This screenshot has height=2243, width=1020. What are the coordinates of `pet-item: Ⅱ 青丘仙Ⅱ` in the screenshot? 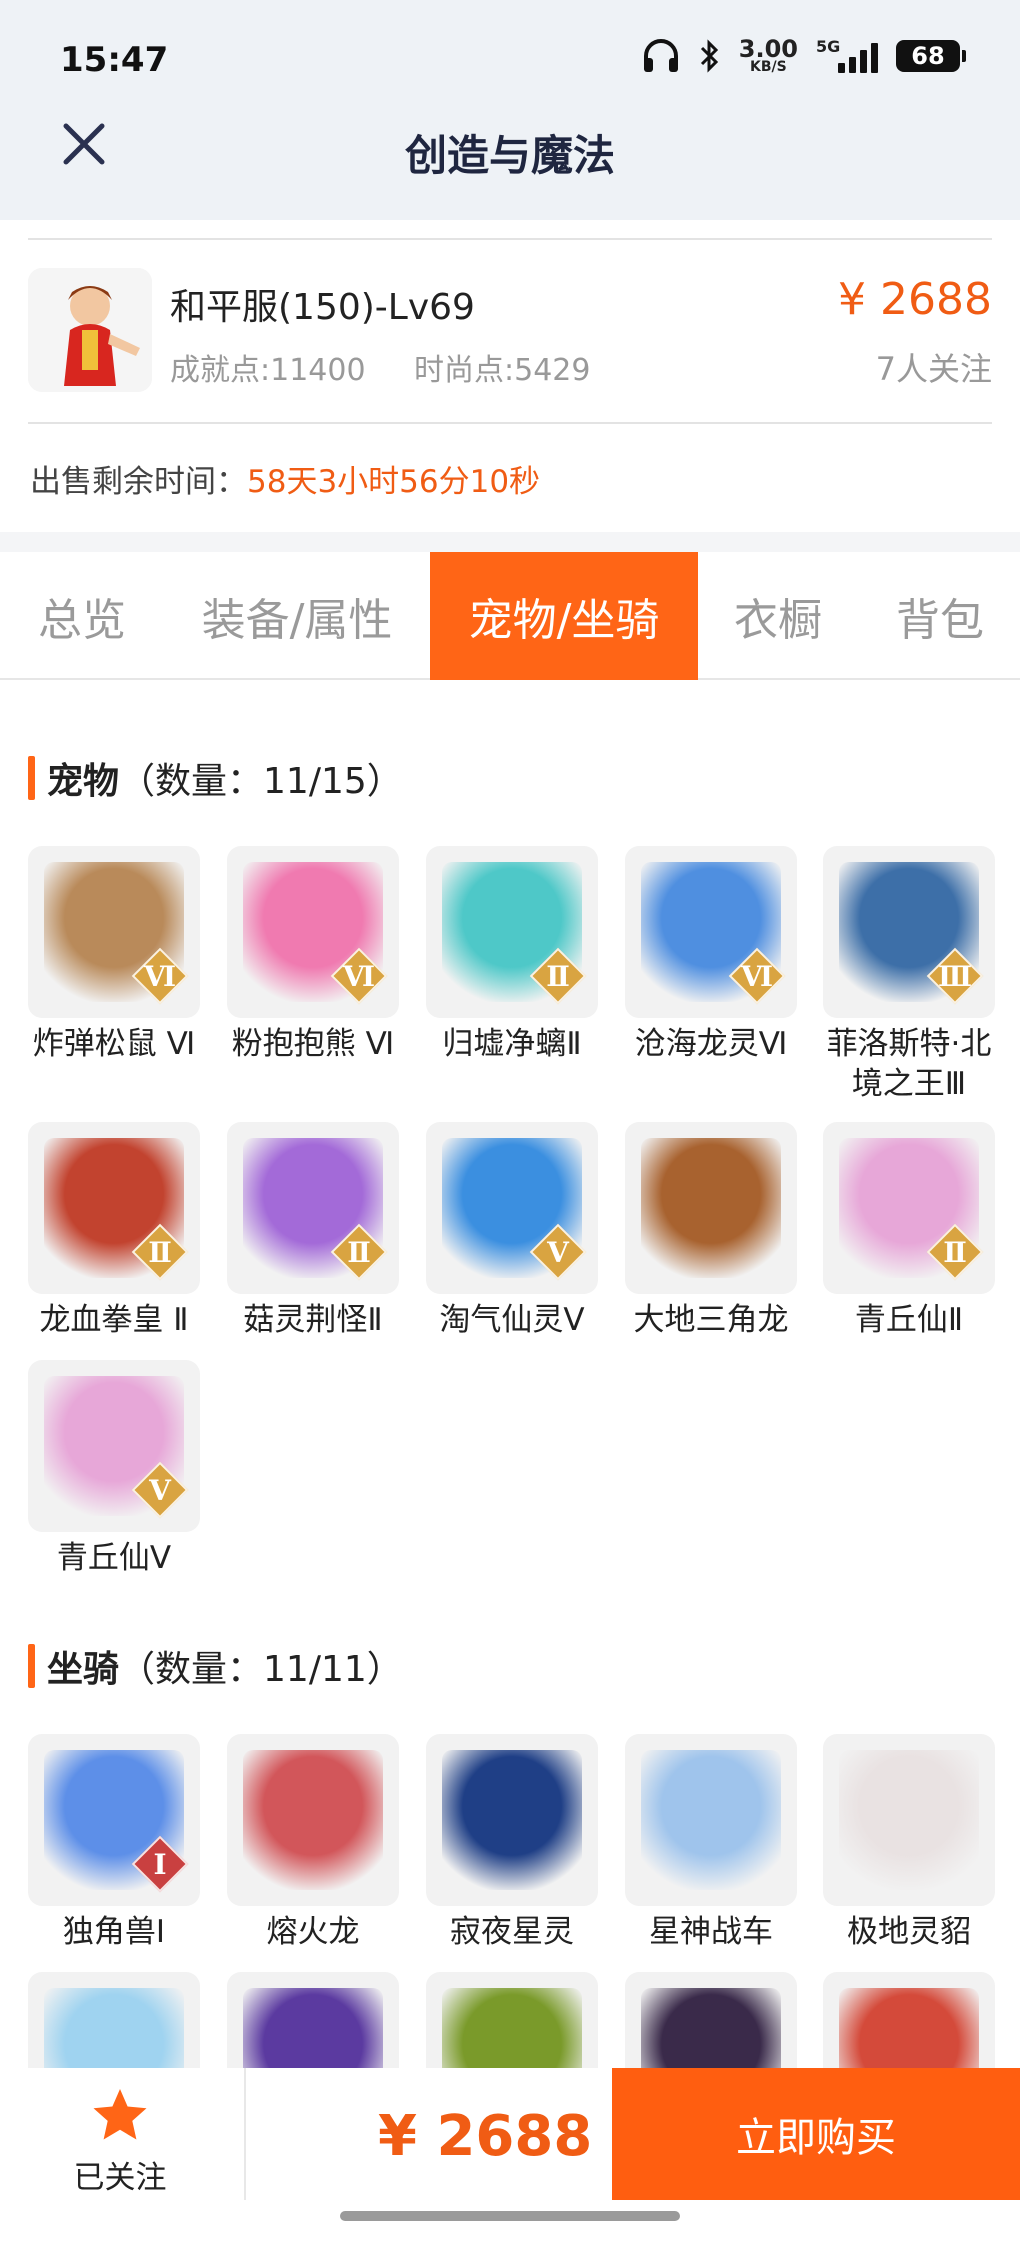 It's located at (909, 1231).